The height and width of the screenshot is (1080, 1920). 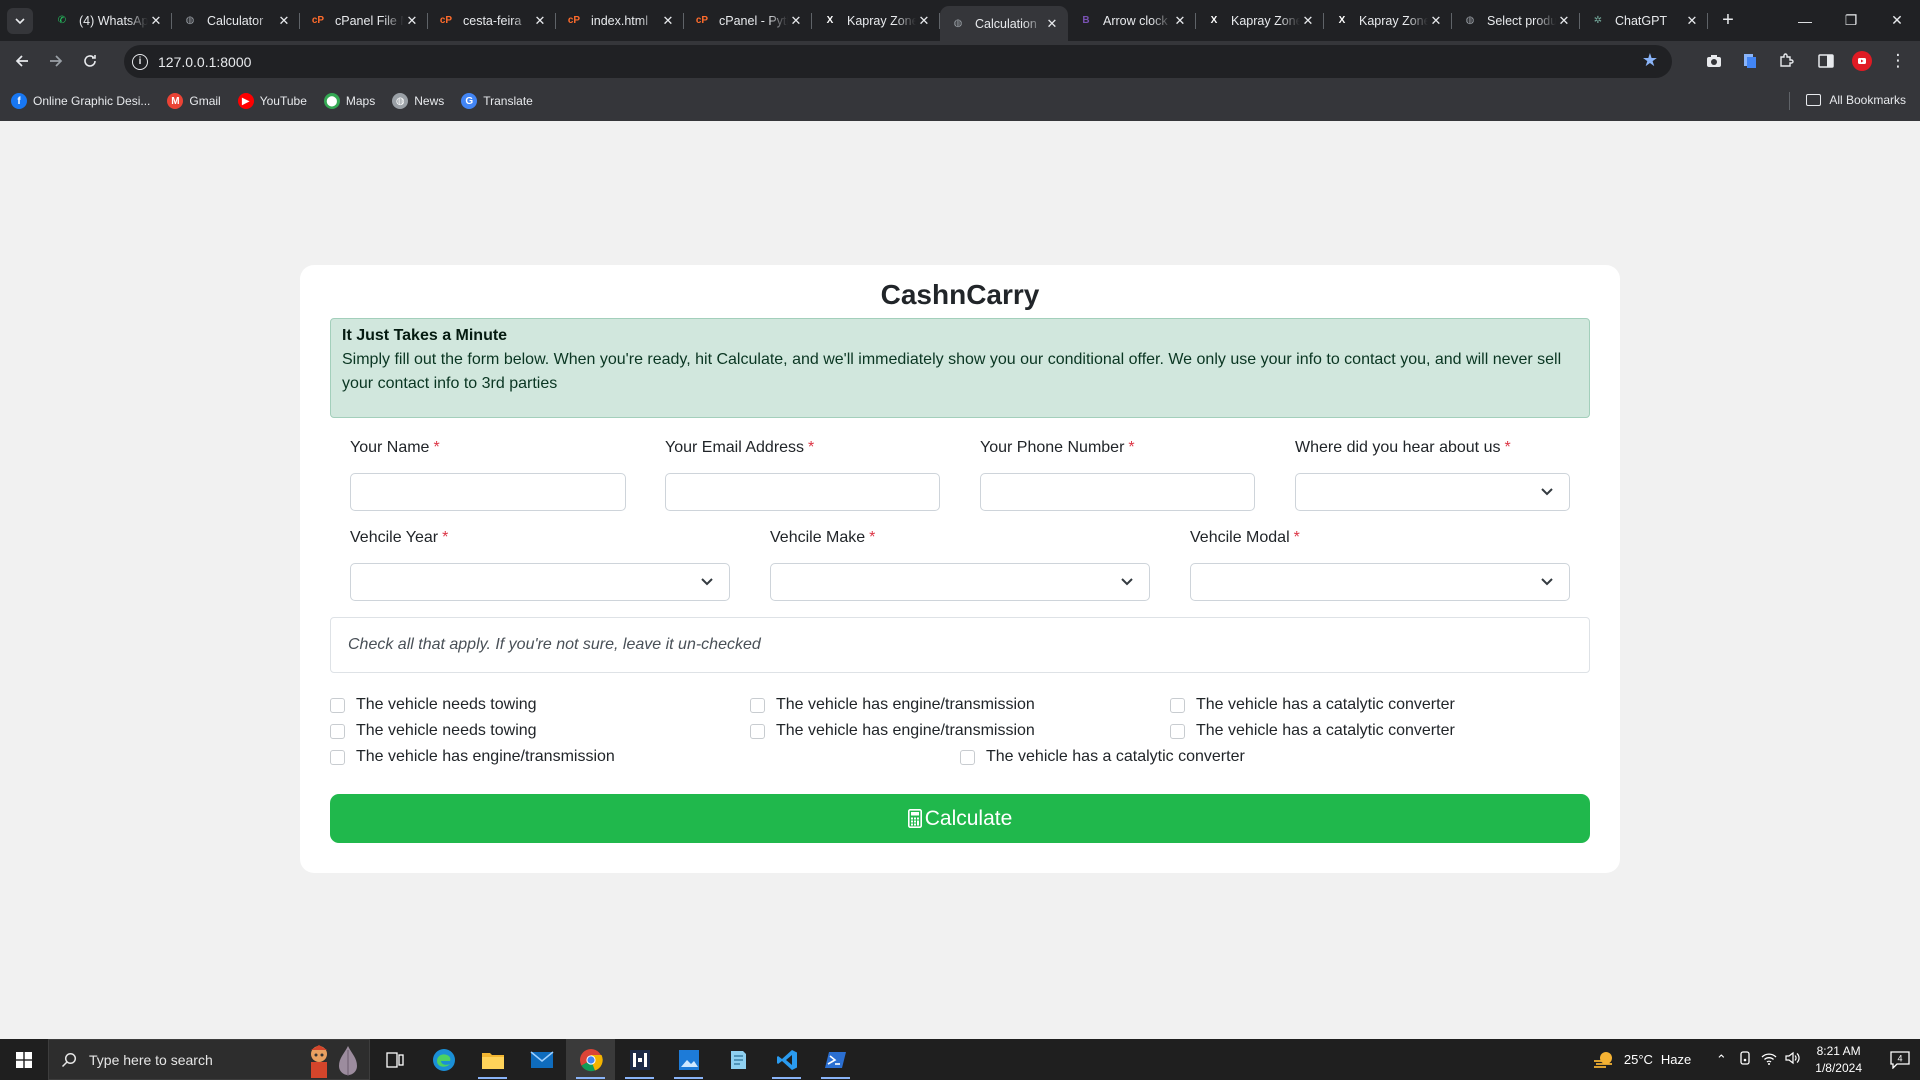 What do you see at coordinates (488, 492) in the screenshot?
I see `name-input` at bounding box center [488, 492].